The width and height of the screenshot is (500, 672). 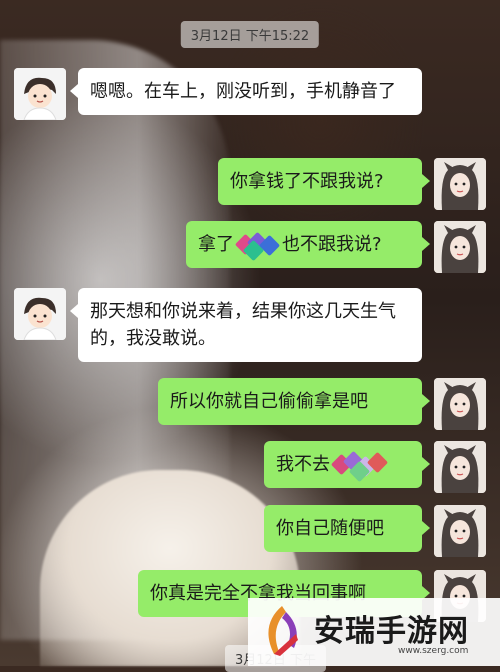 What do you see at coordinates (283, 631) in the screenshot?
I see `brand-logo-icon` at bounding box center [283, 631].